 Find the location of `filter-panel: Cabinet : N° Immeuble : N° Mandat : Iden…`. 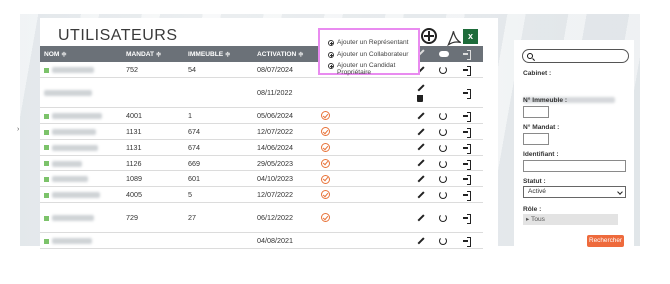

filter-panel: Cabinet : N° Immeuble : N° Mandat : Iden… is located at coordinates (574, 145).